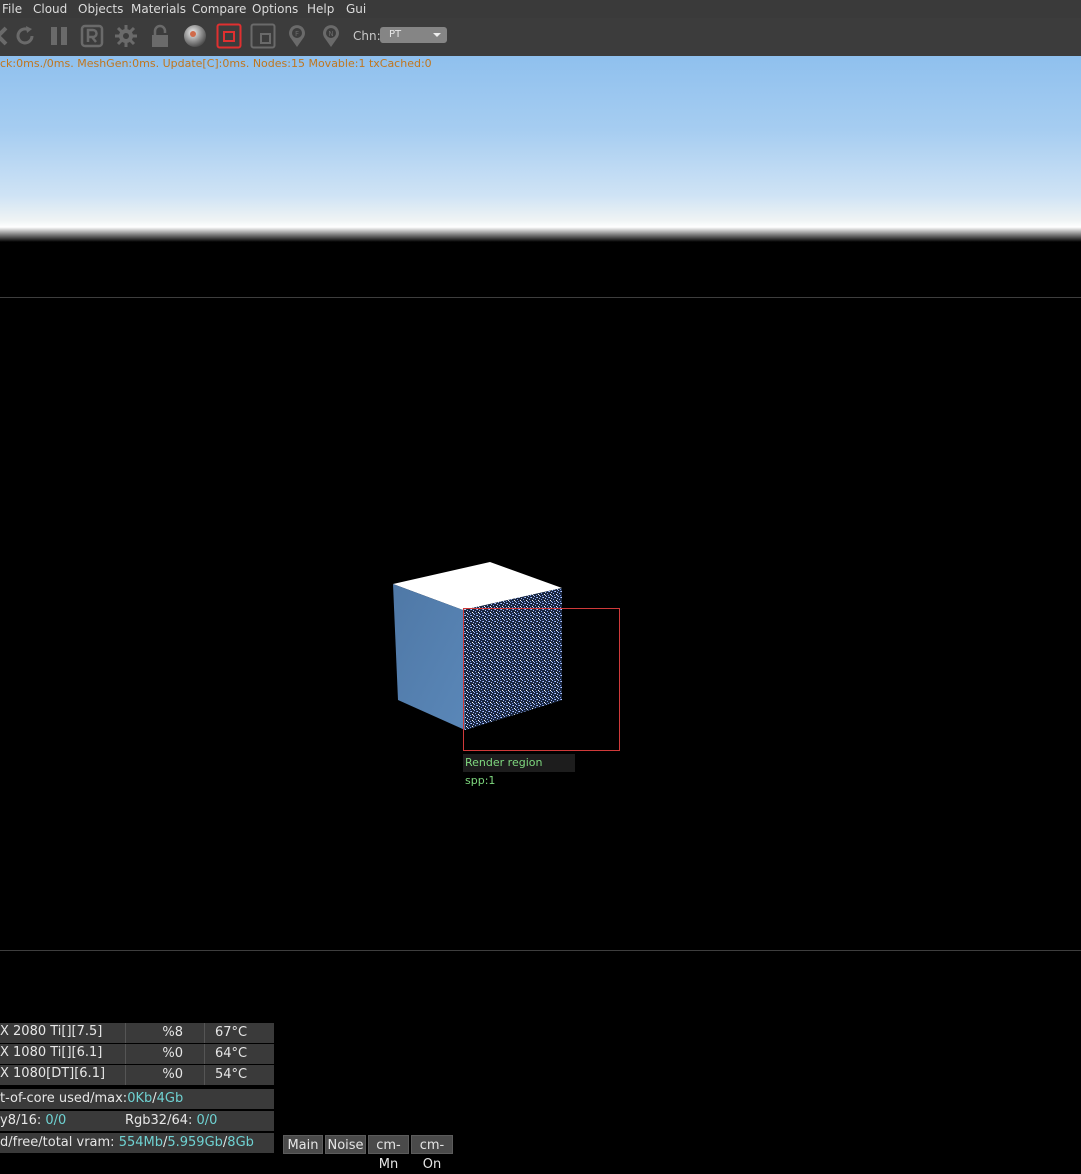  Describe the element at coordinates (275, 9) in the screenshot. I see `menu-options: Options` at that location.